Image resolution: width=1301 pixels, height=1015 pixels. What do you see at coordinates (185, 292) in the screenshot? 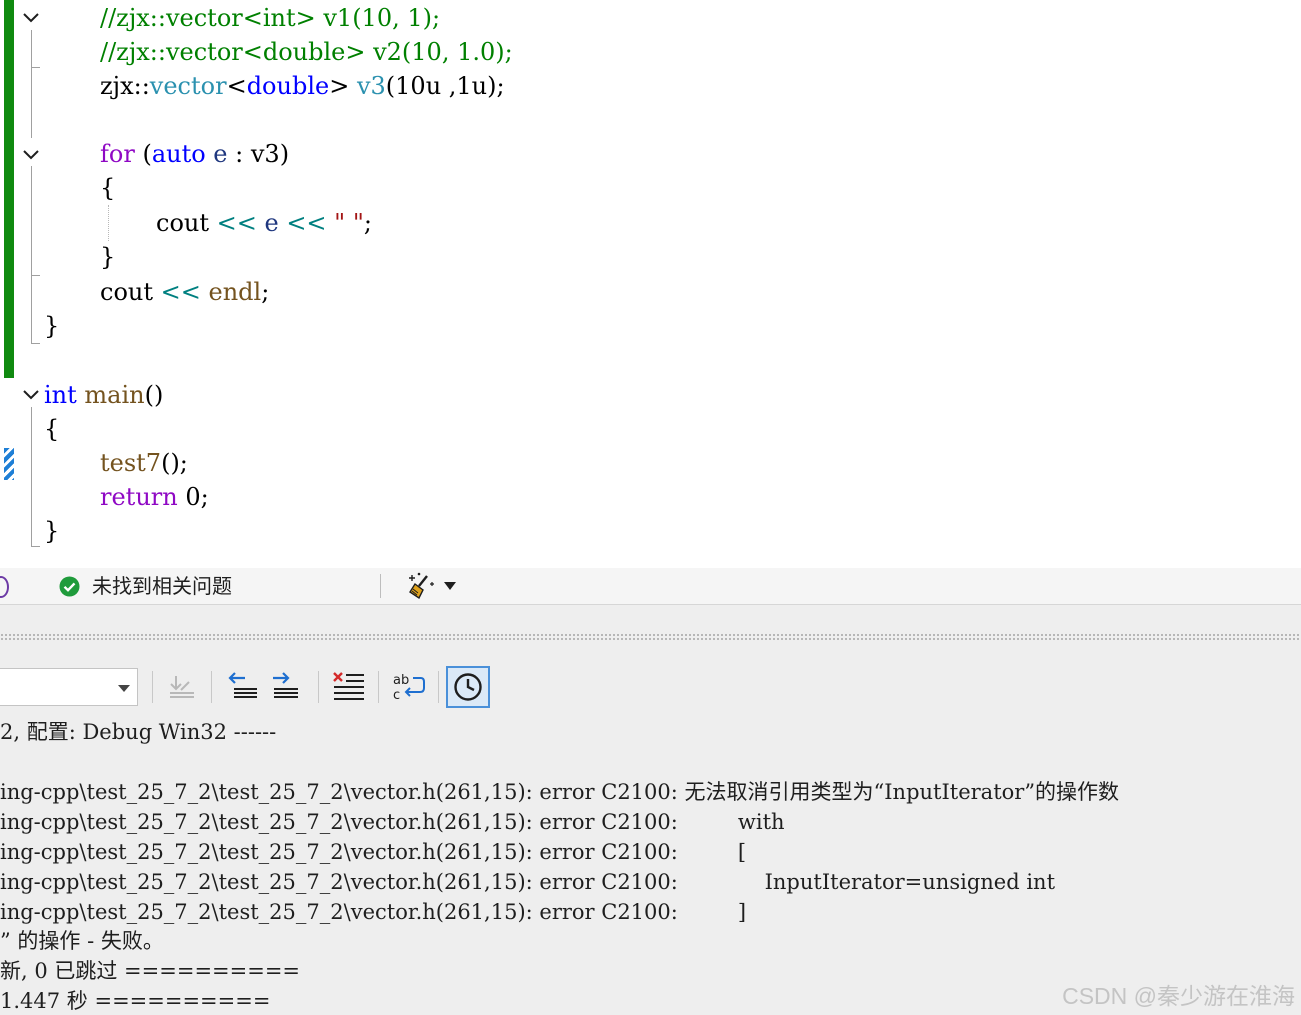
I see `code-line: cout << endl;` at bounding box center [185, 292].